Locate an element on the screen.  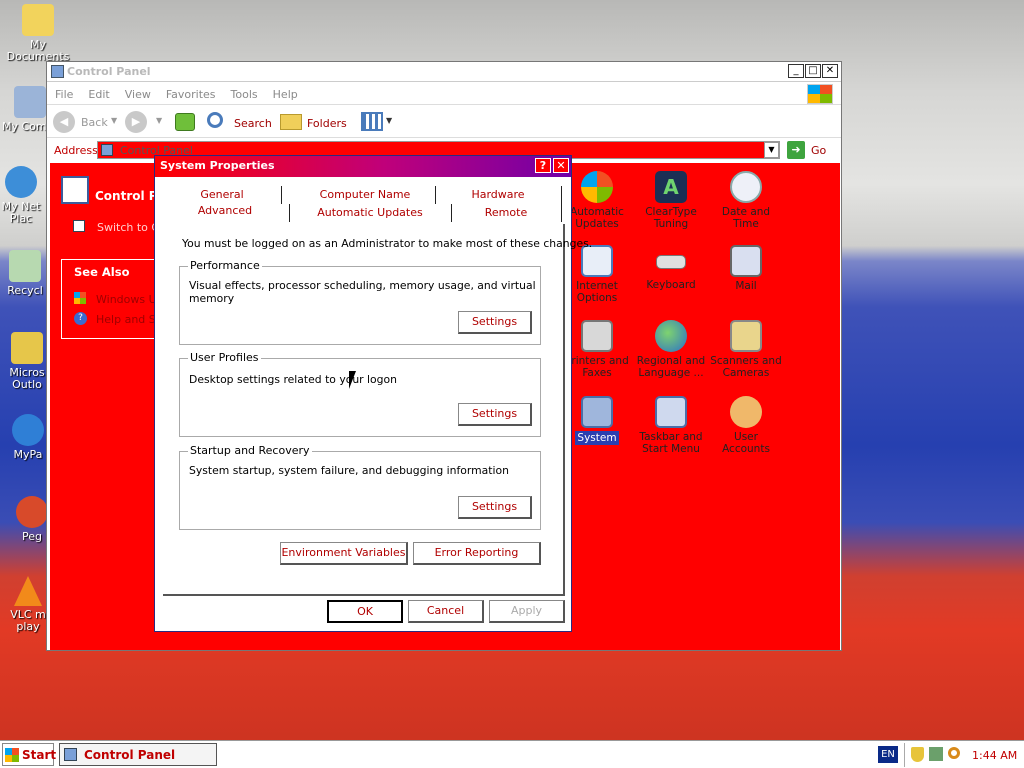
menu-tools: Tools is located at coordinates (244, 92).